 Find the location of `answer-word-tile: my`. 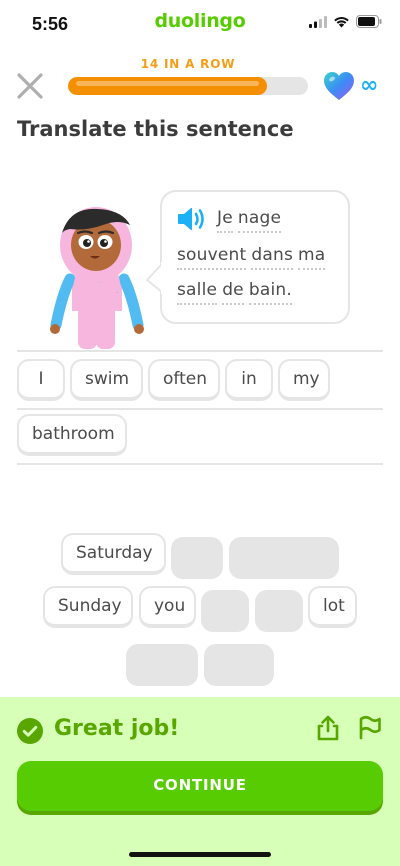

answer-word-tile: my is located at coordinates (304, 380).